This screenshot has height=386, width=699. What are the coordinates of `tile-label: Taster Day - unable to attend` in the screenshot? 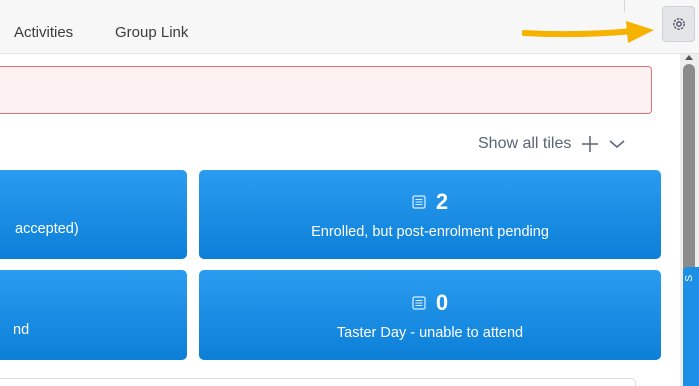 It's located at (430, 332).